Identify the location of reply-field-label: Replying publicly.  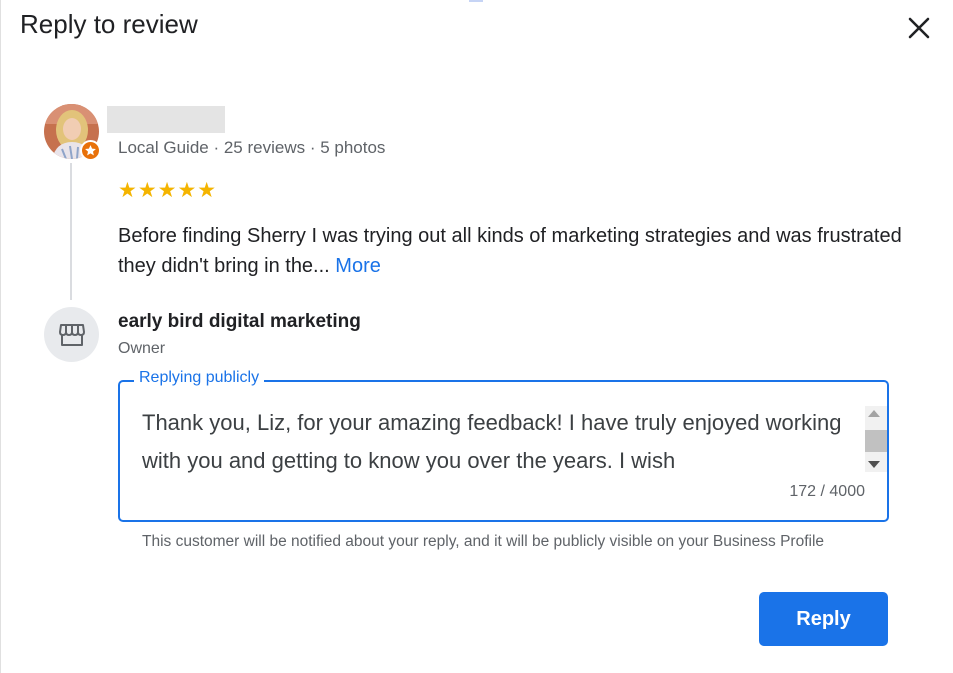
(199, 378).